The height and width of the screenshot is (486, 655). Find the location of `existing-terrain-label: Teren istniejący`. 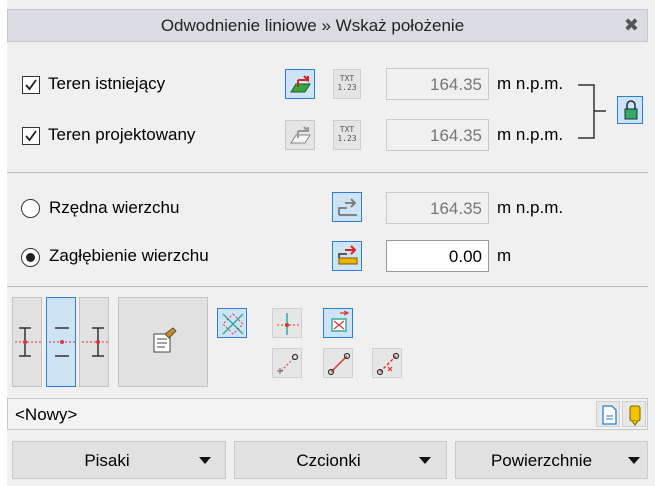

existing-terrain-label: Teren istniejący is located at coordinates (107, 83).